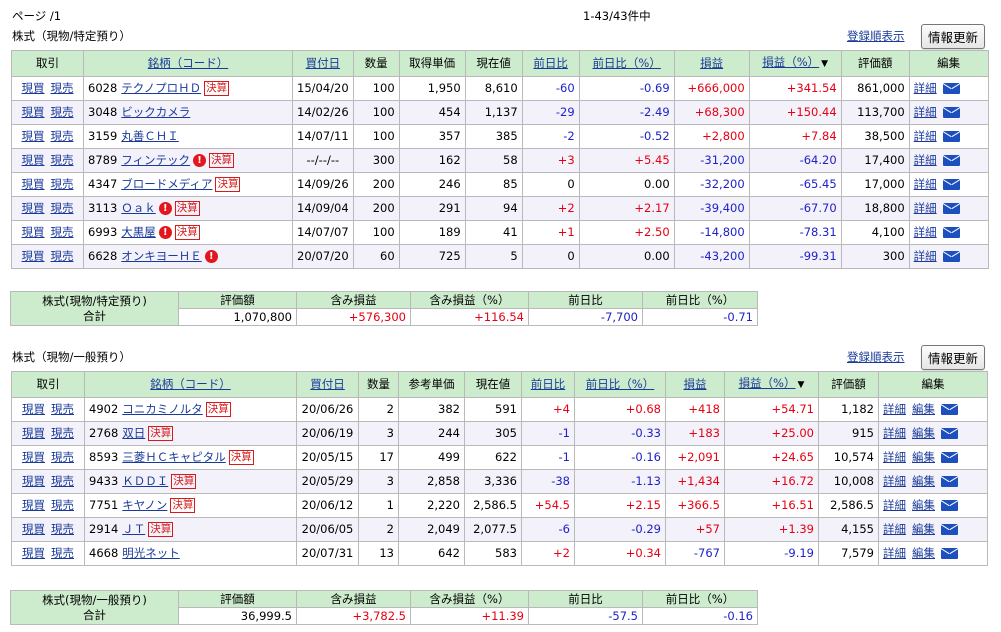  Describe the element at coordinates (166, 184) in the screenshot. I see `stock-name-link: ブロードメディア` at that location.